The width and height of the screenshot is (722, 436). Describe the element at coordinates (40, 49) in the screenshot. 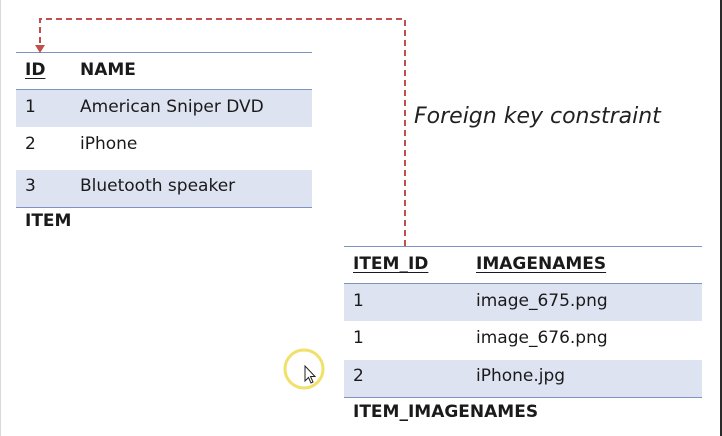

I see `arrowhead-icon` at that location.